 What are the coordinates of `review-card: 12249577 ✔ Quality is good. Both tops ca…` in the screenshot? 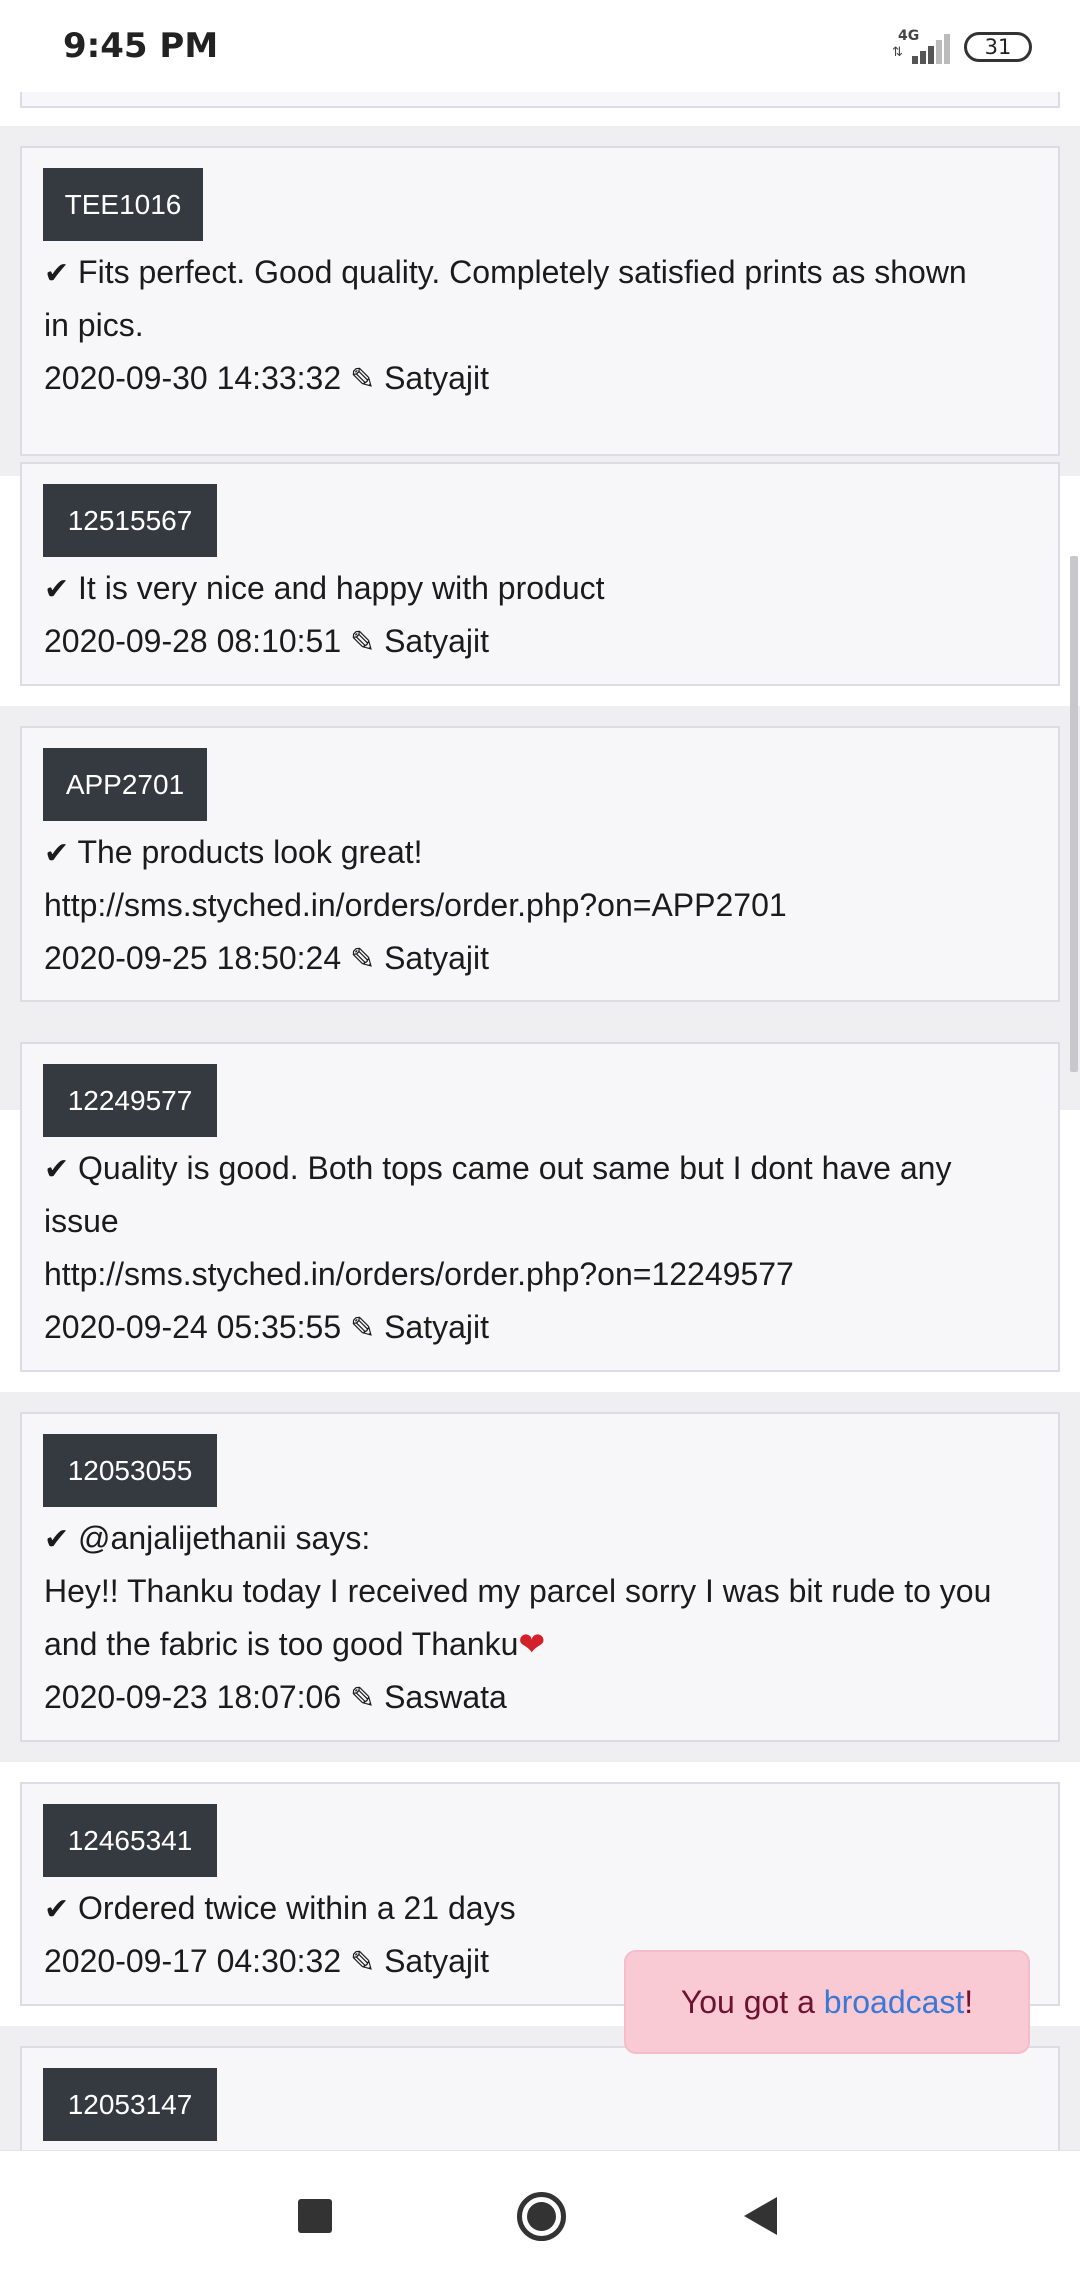 It's located at (540, 1207).